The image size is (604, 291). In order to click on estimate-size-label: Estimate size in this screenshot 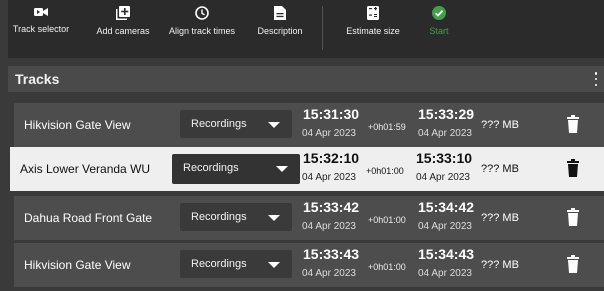, I will do `click(373, 31)`.